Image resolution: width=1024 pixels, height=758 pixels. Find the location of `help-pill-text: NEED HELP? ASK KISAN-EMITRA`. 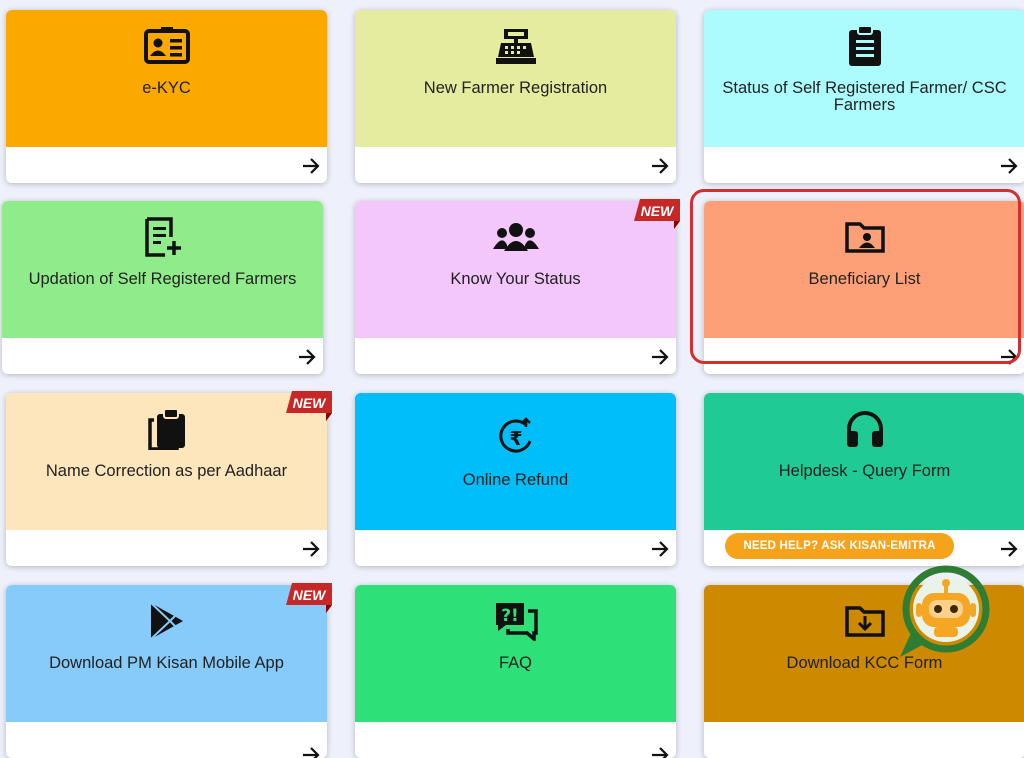

help-pill-text: NEED HELP? ASK KISAN-EMITRA is located at coordinates (839, 546).